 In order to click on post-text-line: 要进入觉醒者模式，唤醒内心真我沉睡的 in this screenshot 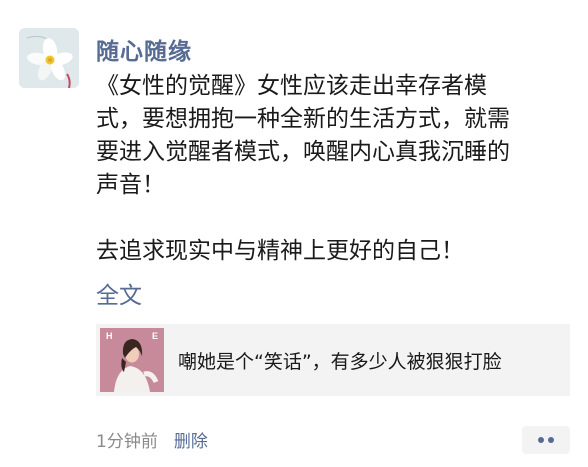, I will do `click(303, 152)`.